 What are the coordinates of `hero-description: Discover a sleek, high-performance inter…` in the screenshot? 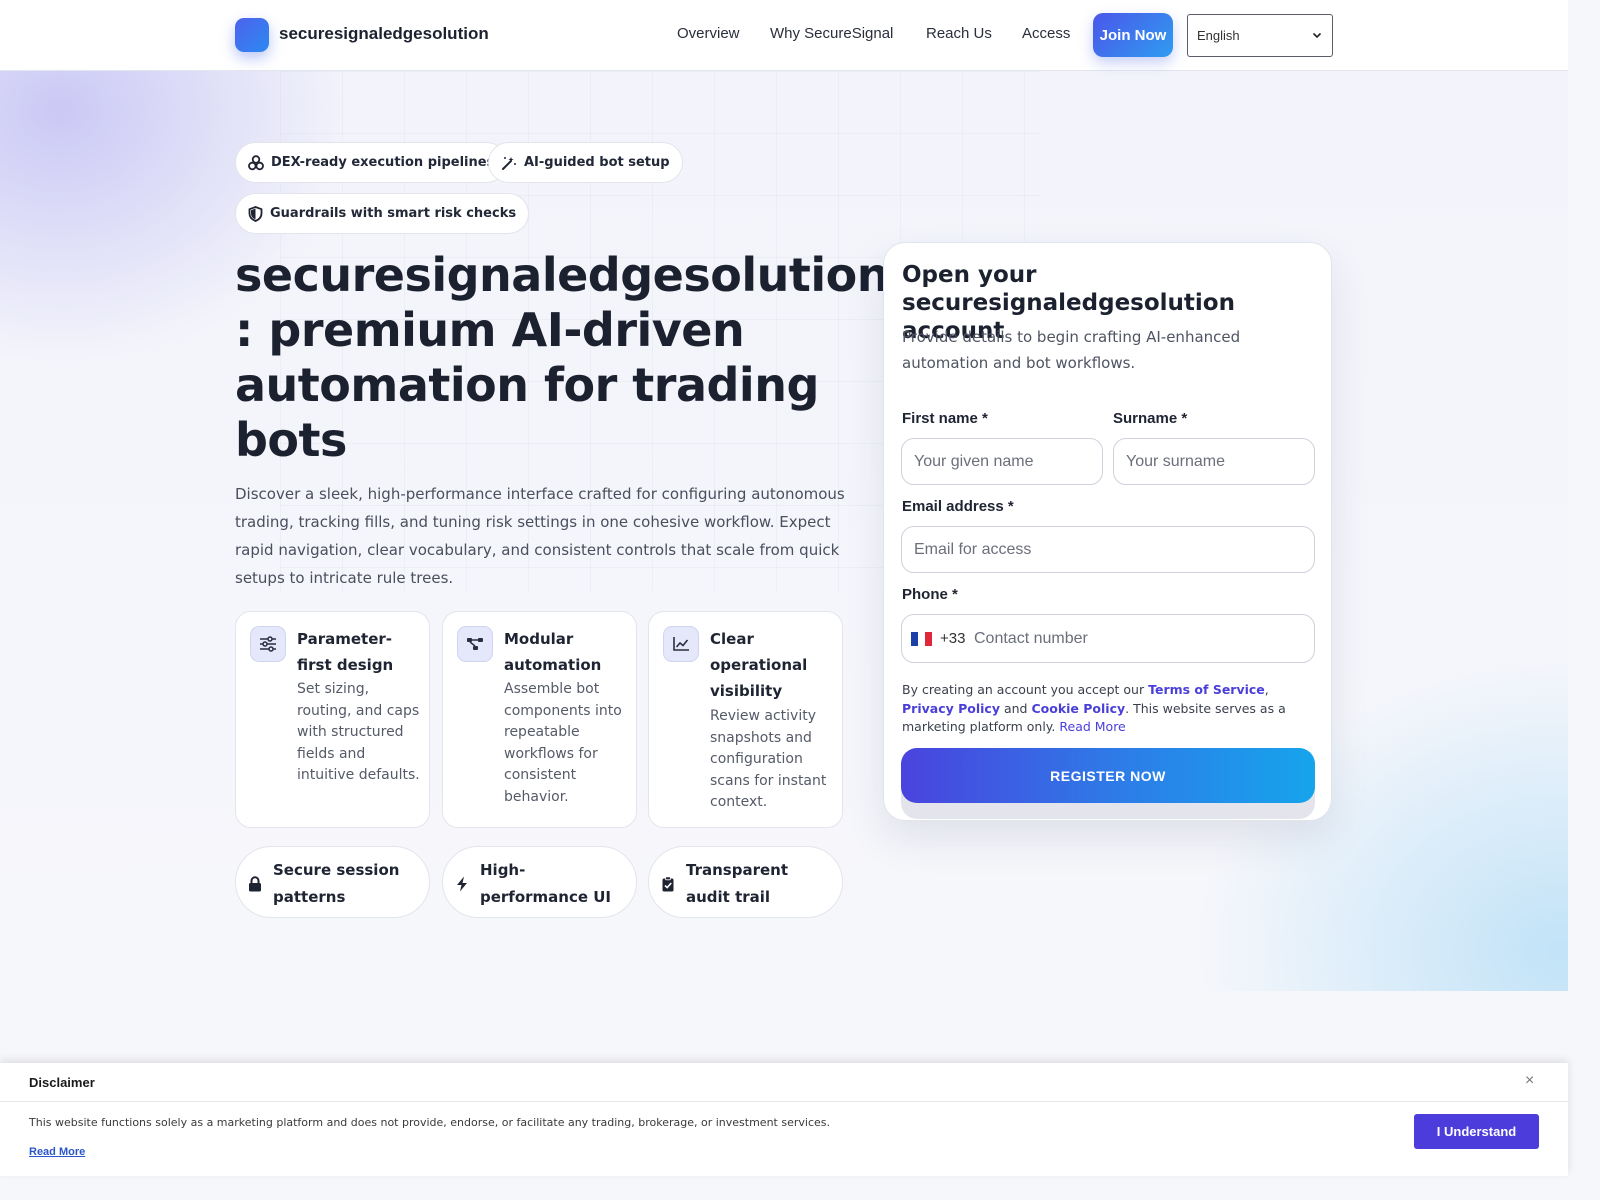 It's located at (540, 536).